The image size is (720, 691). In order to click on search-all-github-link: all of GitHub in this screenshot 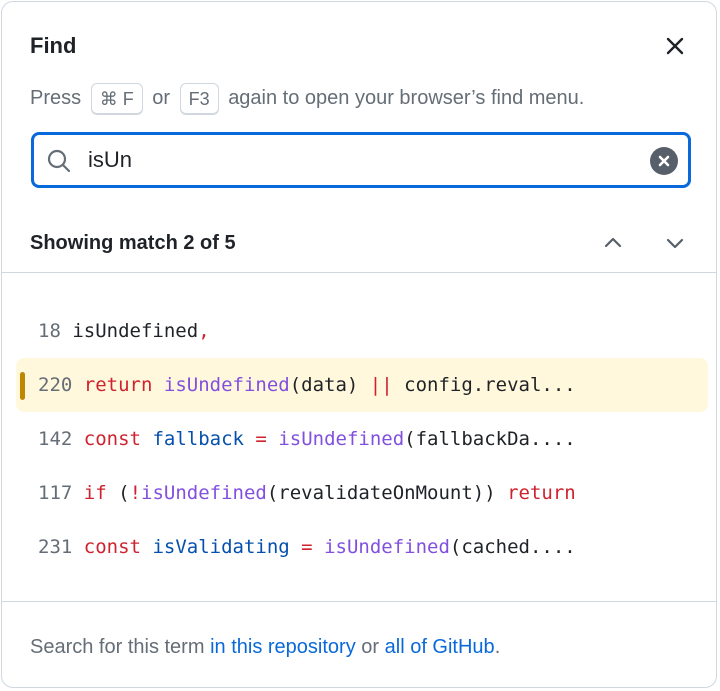, I will do `click(440, 647)`.